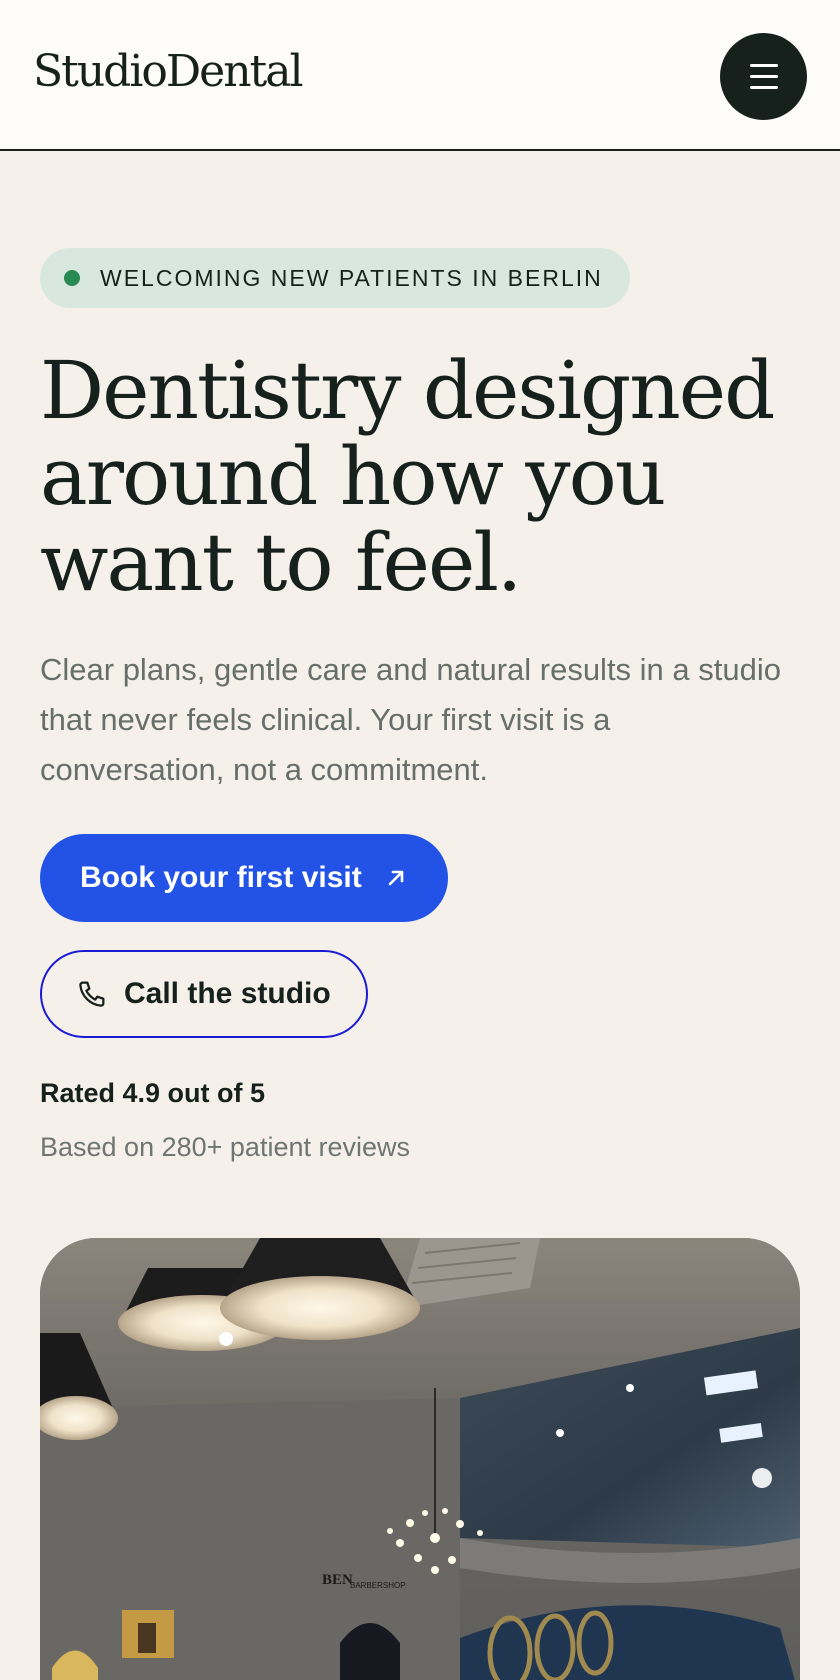 The width and height of the screenshot is (840, 1680). I want to click on photo-sign-main: BEN, so click(337, 1580).